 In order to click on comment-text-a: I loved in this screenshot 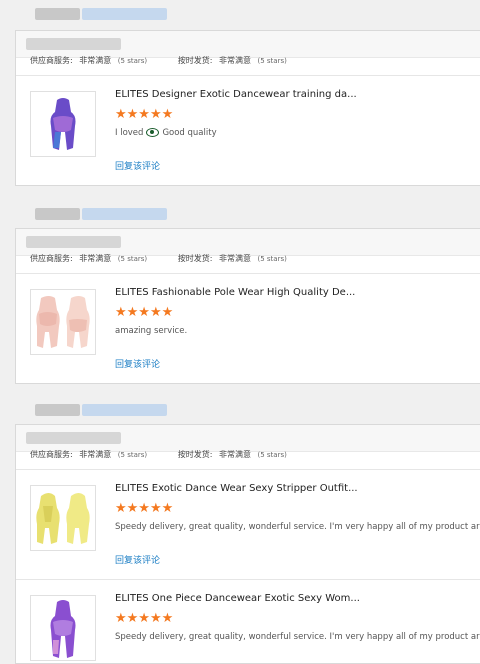, I will do `click(129, 133)`.